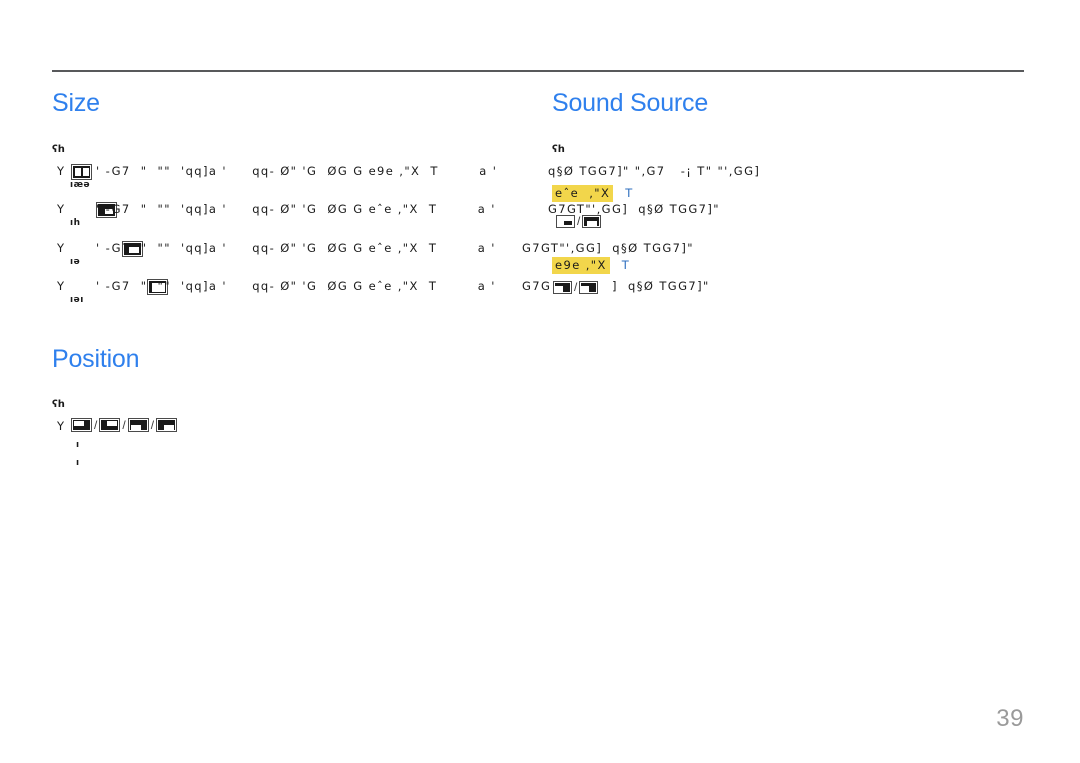  What do you see at coordinates (75, 262) in the screenshot?
I see `size-row-3-sub-marker: ıə` at bounding box center [75, 262].